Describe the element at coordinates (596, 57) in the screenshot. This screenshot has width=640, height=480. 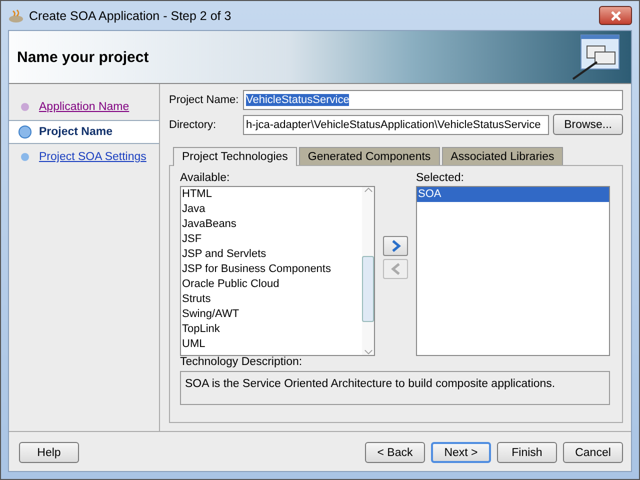
I see `windows-icon` at that location.